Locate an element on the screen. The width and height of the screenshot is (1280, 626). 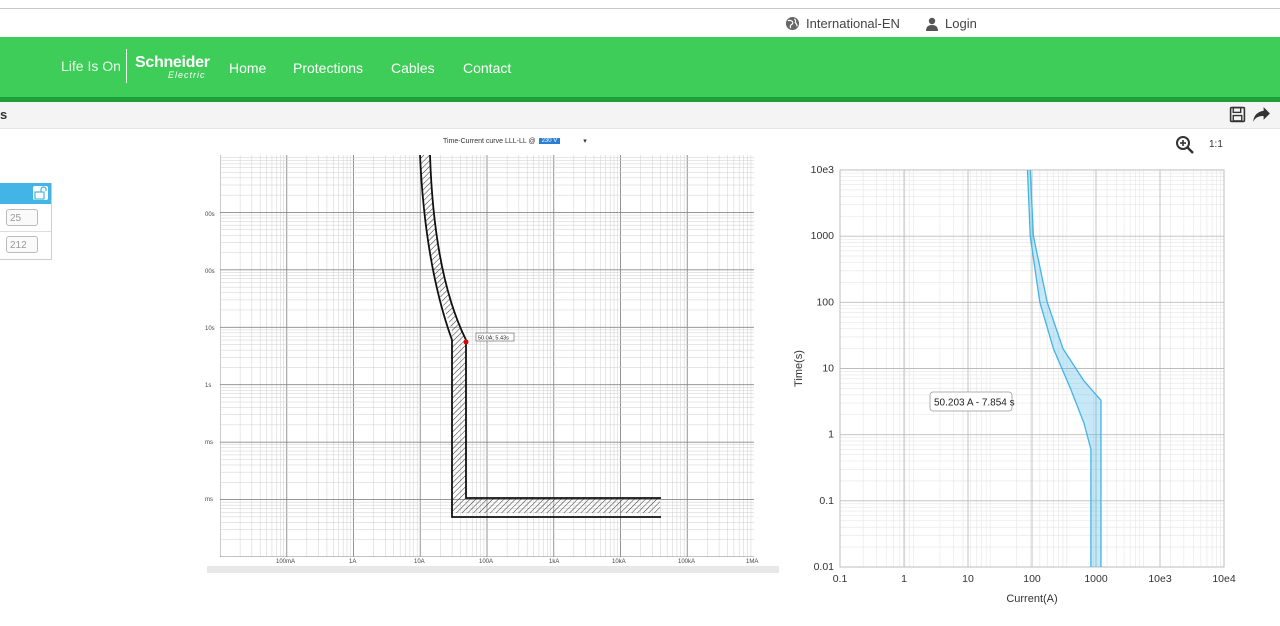
x-tick-label: 10kA is located at coordinates (619, 562).